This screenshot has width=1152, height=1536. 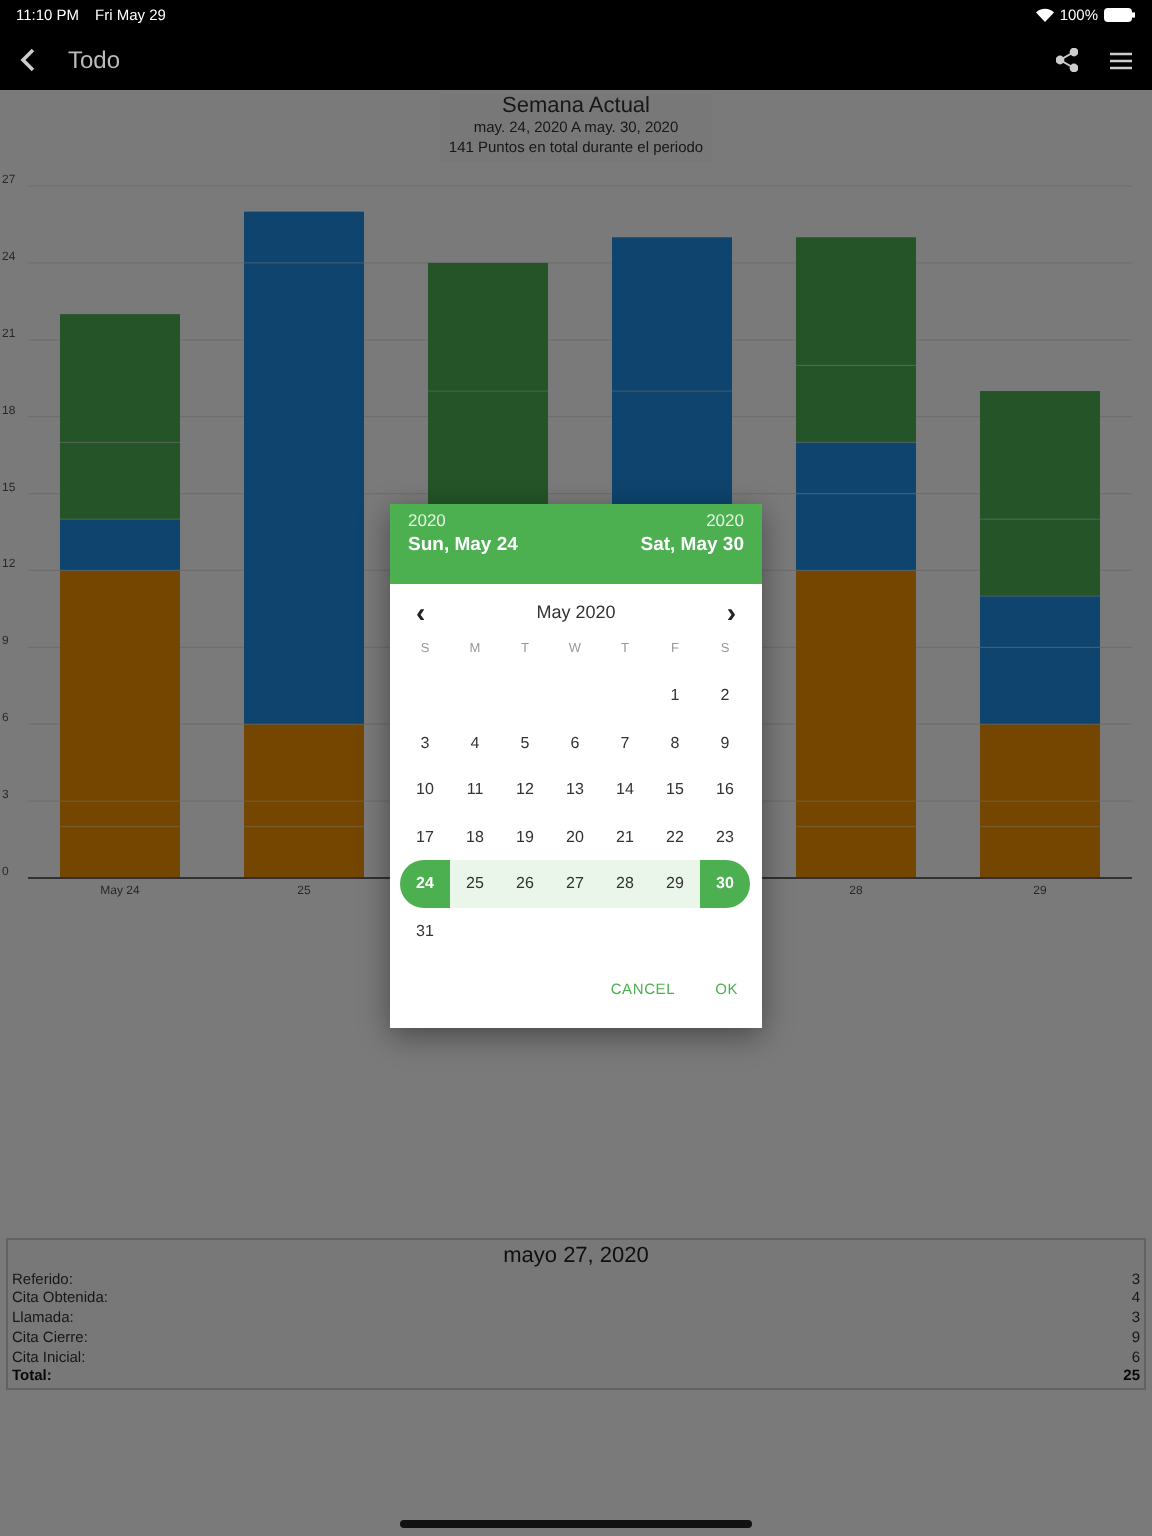 What do you see at coordinates (625, 742) in the screenshot?
I see `calendar-day: 7` at bounding box center [625, 742].